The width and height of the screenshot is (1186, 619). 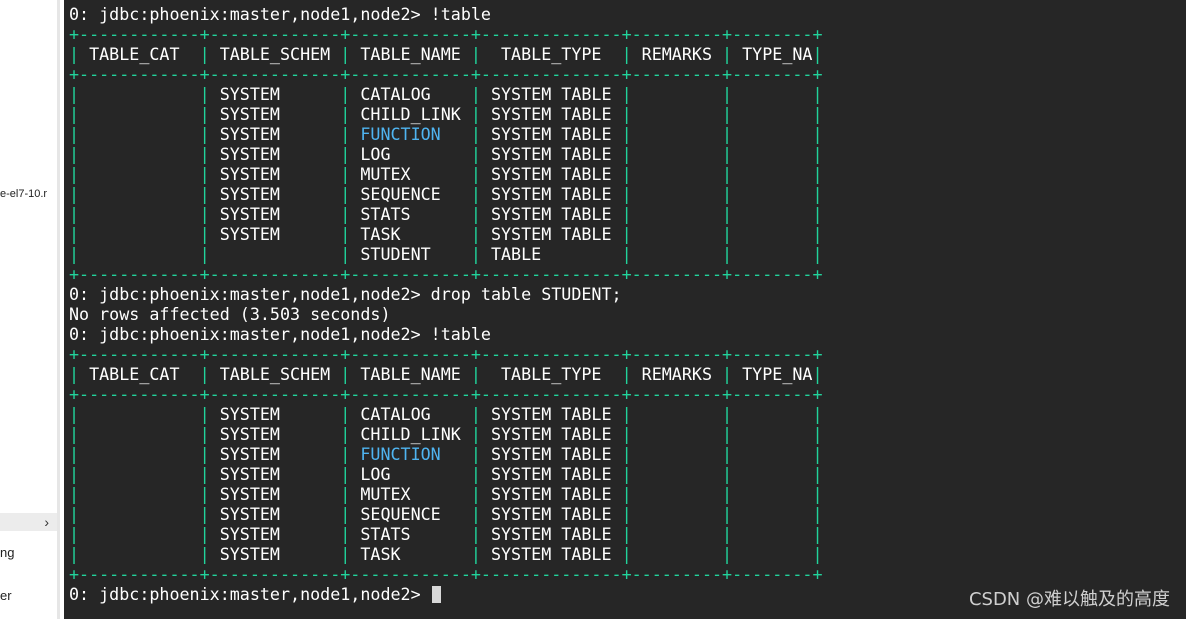 I want to click on prompt-line: 0: jdbc:phoenix:master,node1,node2>, so click(x=446, y=594).